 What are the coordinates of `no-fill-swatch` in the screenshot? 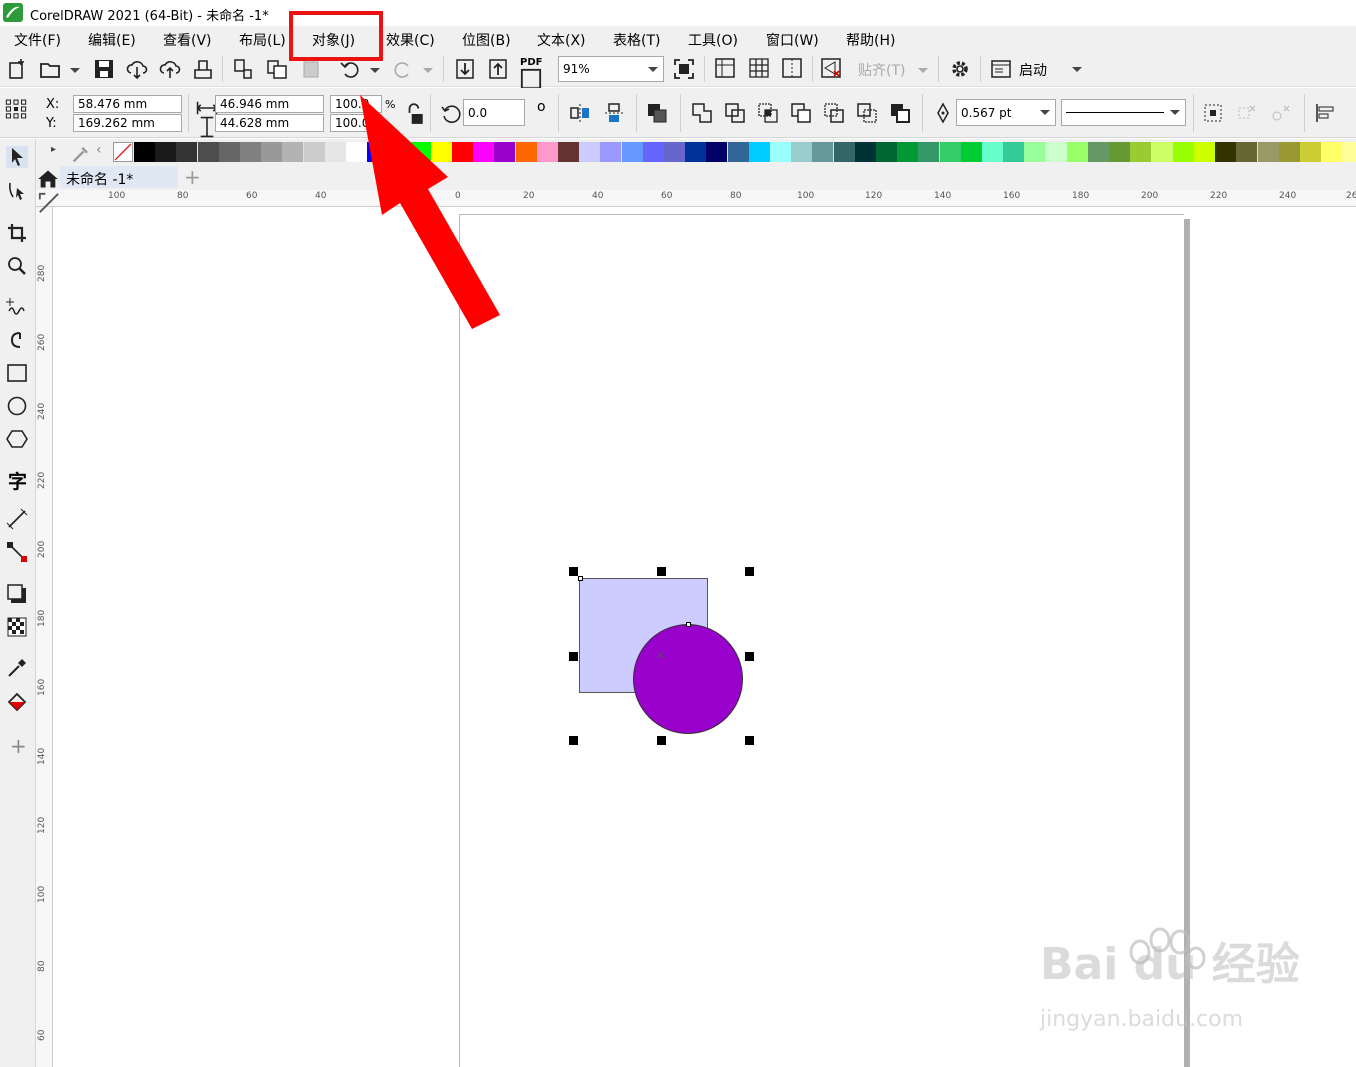 It's located at (123, 152).